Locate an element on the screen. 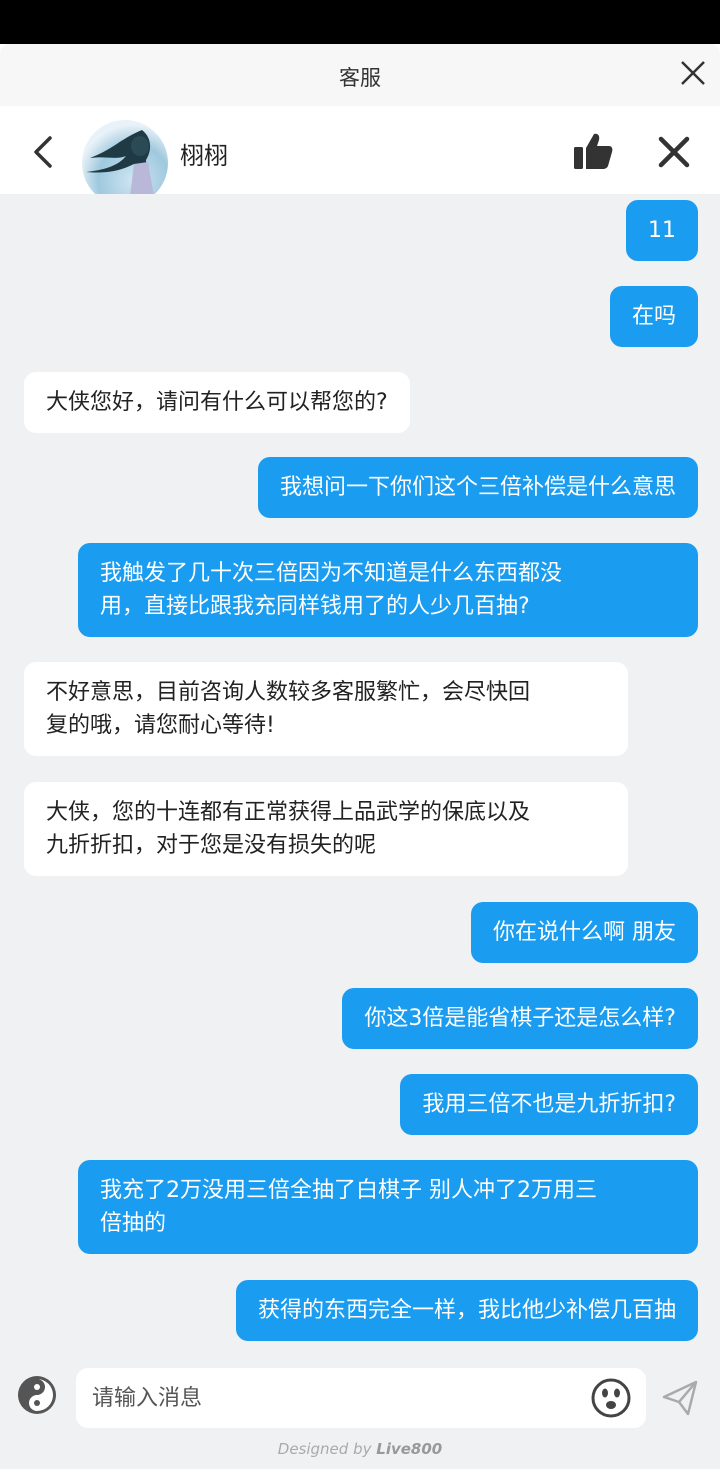 The width and height of the screenshot is (720, 1469). message-text: 在吗 is located at coordinates (653, 316).